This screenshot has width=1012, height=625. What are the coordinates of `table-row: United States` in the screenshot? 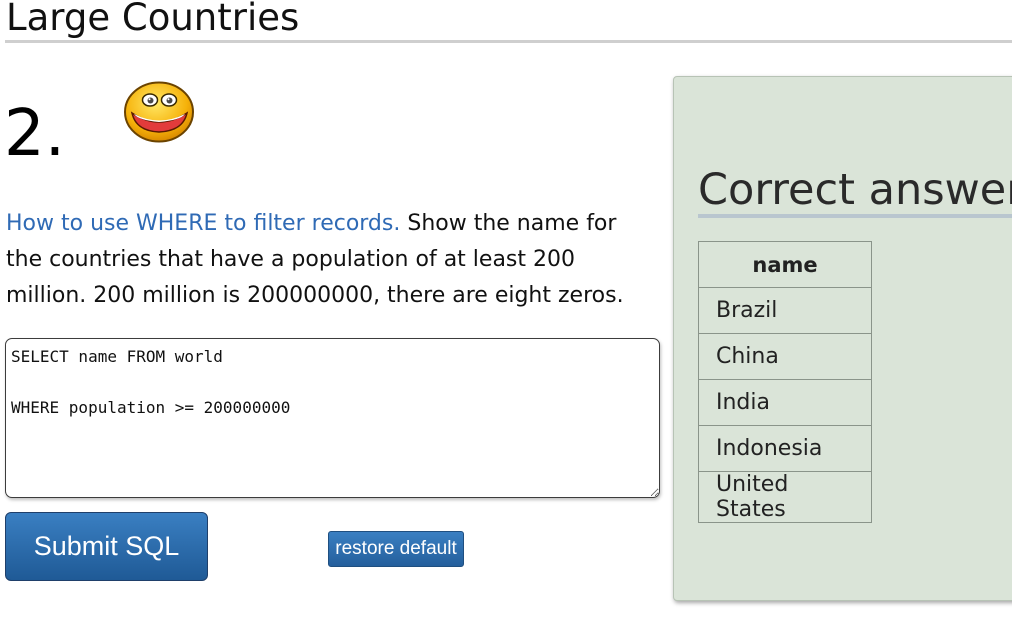 It's located at (785, 497).